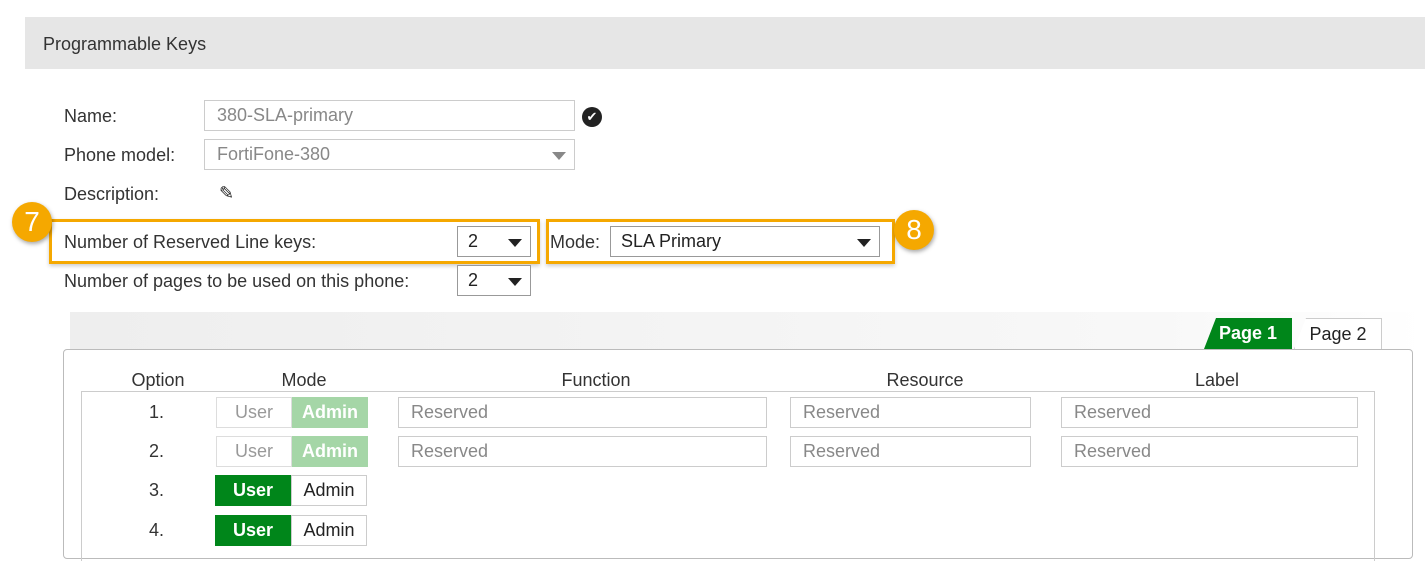  What do you see at coordinates (274, 154) in the screenshot?
I see `phone-model-value: FortiFone-380` at bounding box center [274, 154].